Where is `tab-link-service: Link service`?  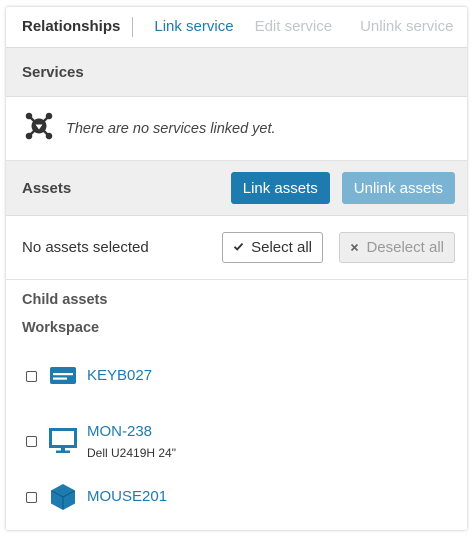
tab-link-service: Link service is located at coordinates (193, 27).